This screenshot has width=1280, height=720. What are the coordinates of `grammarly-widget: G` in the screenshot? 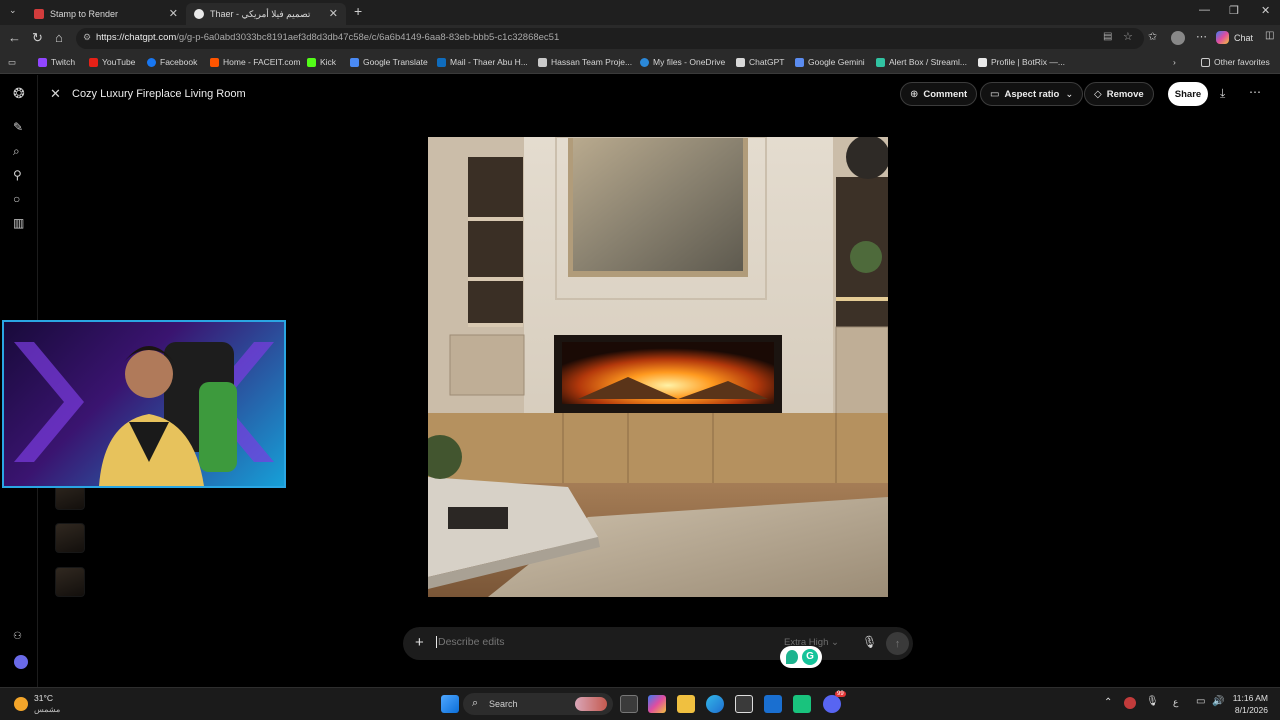 It's located at (801, 657).